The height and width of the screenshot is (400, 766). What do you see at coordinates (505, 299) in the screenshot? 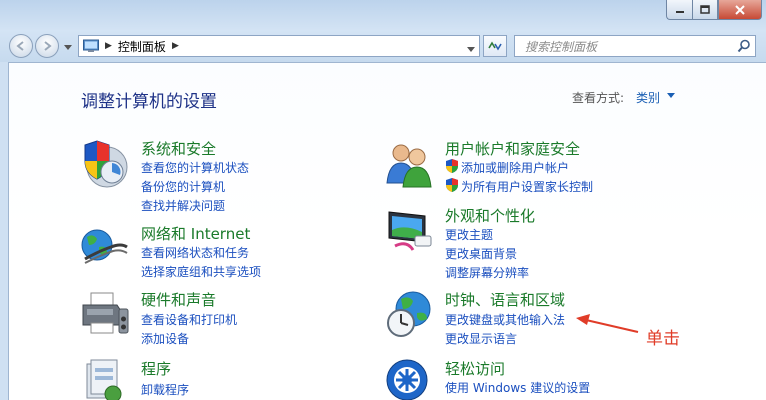
I see `category-clock-language-region: 时钟、语言和区域` at bounding box center [505, 299].